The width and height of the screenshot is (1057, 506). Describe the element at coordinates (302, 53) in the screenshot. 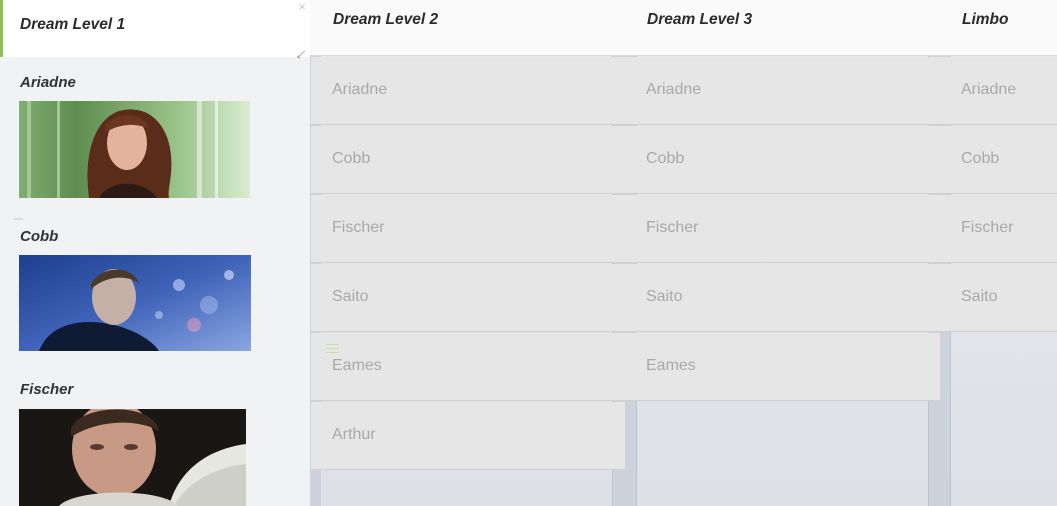

I see `edit-icon` at that location.